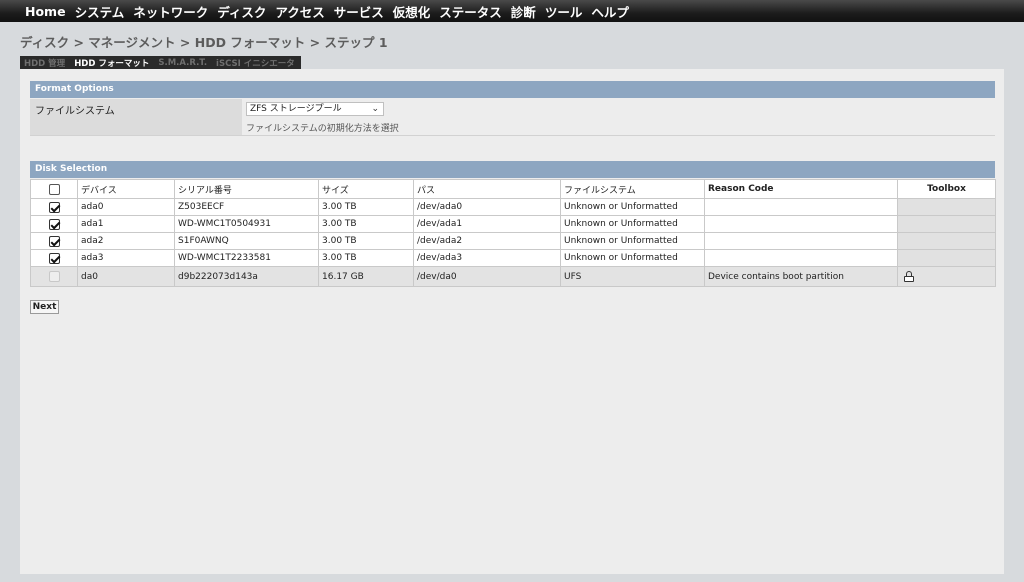  Describe the element at coordinates (170, 11) in the screenshot. I see `nav-network: ネットワーク` at that location.